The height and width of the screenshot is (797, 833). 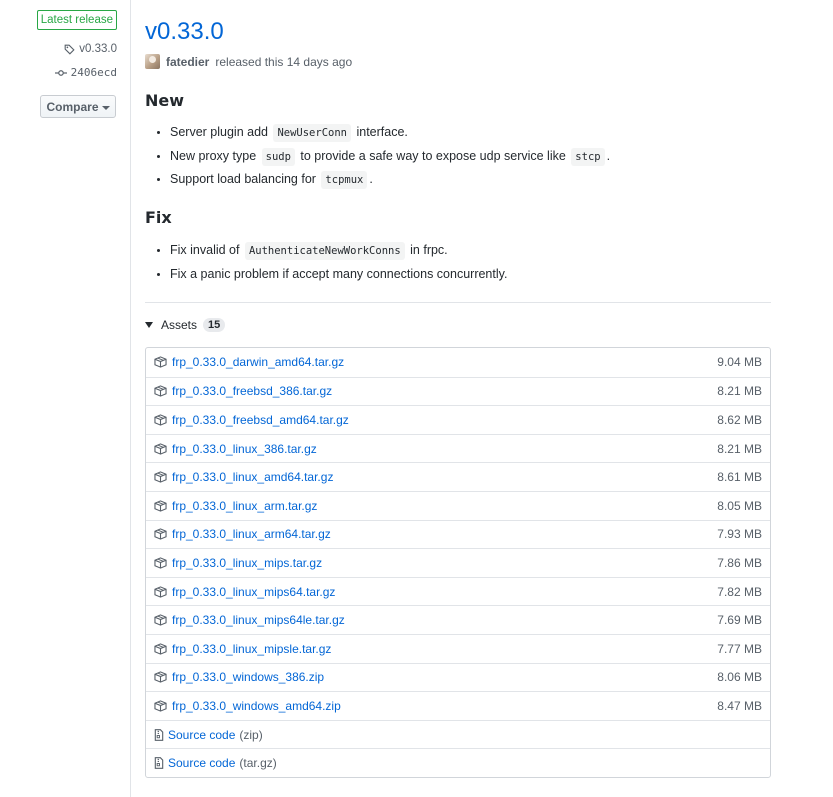 What do you see at coordinates (60, 73) in the screenshot?
I see `git-commit-icon` at bounding box center [60, 73].